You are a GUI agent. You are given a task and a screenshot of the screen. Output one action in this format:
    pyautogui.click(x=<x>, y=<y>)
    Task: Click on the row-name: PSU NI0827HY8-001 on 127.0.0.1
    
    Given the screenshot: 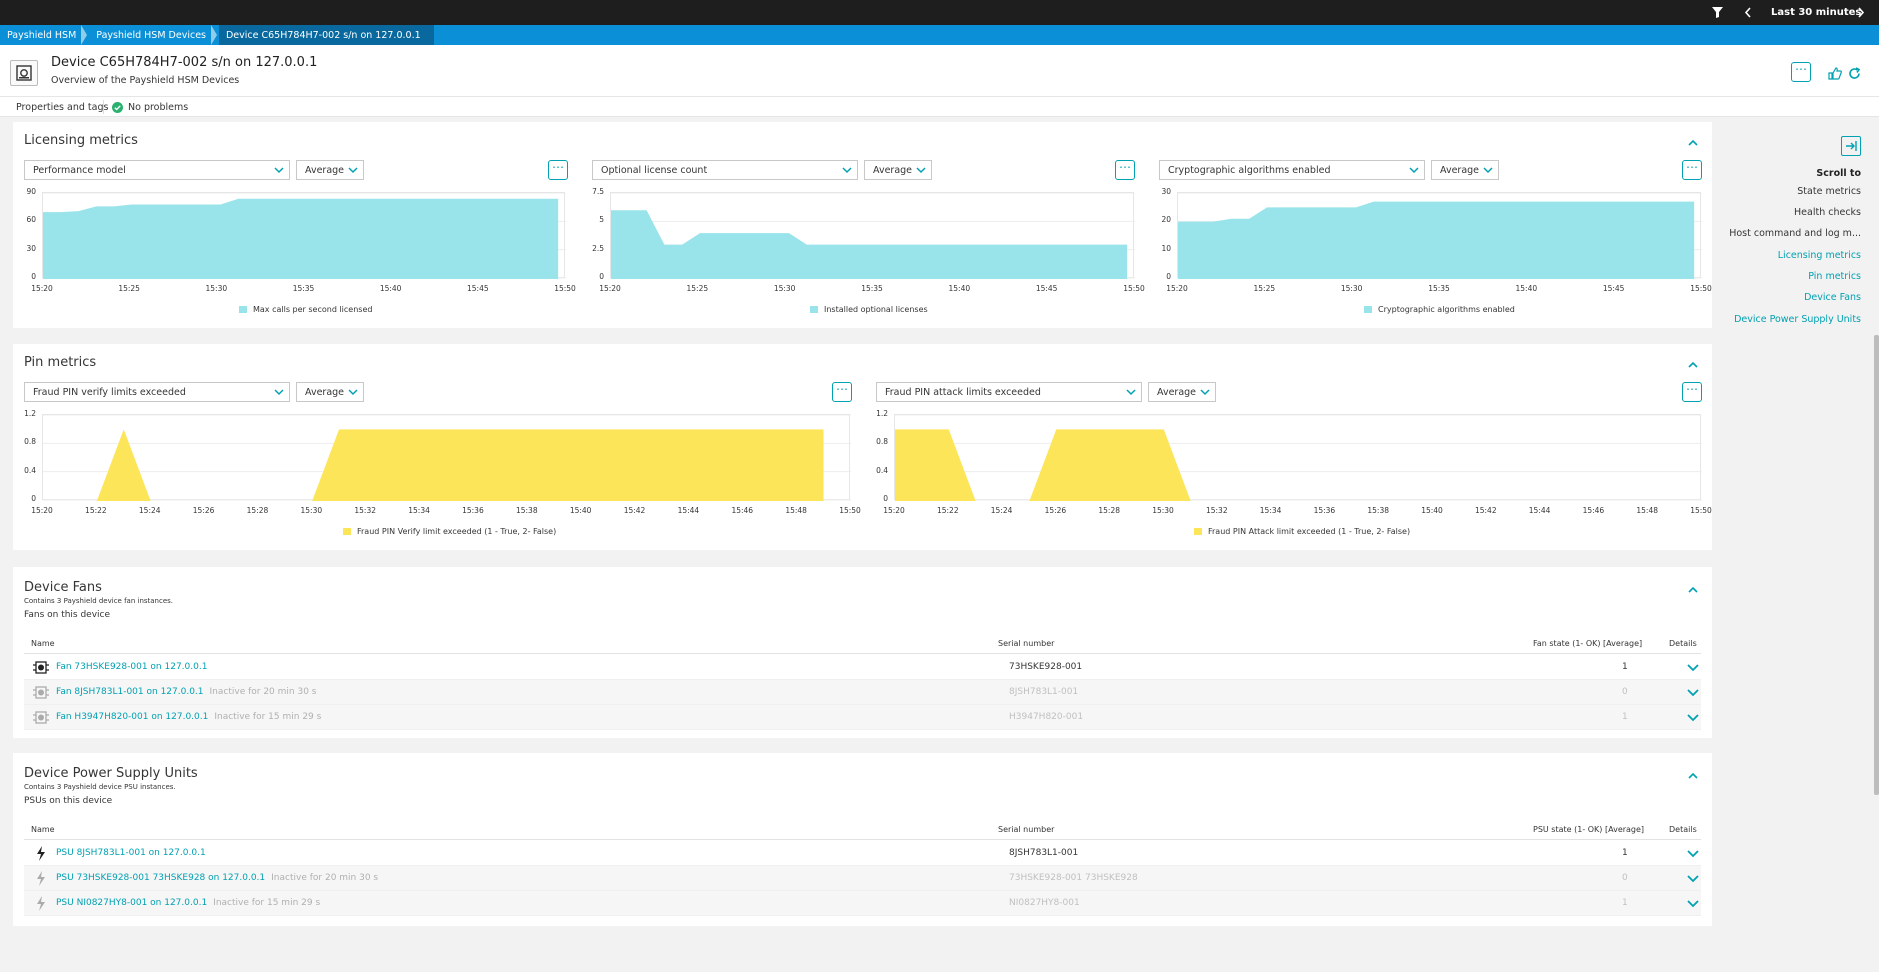 What is the action you would take?
    pyautogui.click(x=131, y=903)
    